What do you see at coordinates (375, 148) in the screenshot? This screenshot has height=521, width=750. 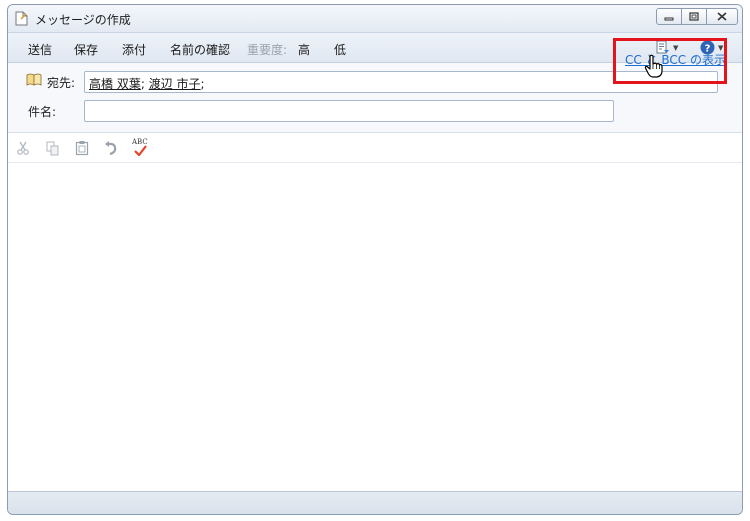 I see `formatting-toolbar: ABC` at bounding box center [375, 148].